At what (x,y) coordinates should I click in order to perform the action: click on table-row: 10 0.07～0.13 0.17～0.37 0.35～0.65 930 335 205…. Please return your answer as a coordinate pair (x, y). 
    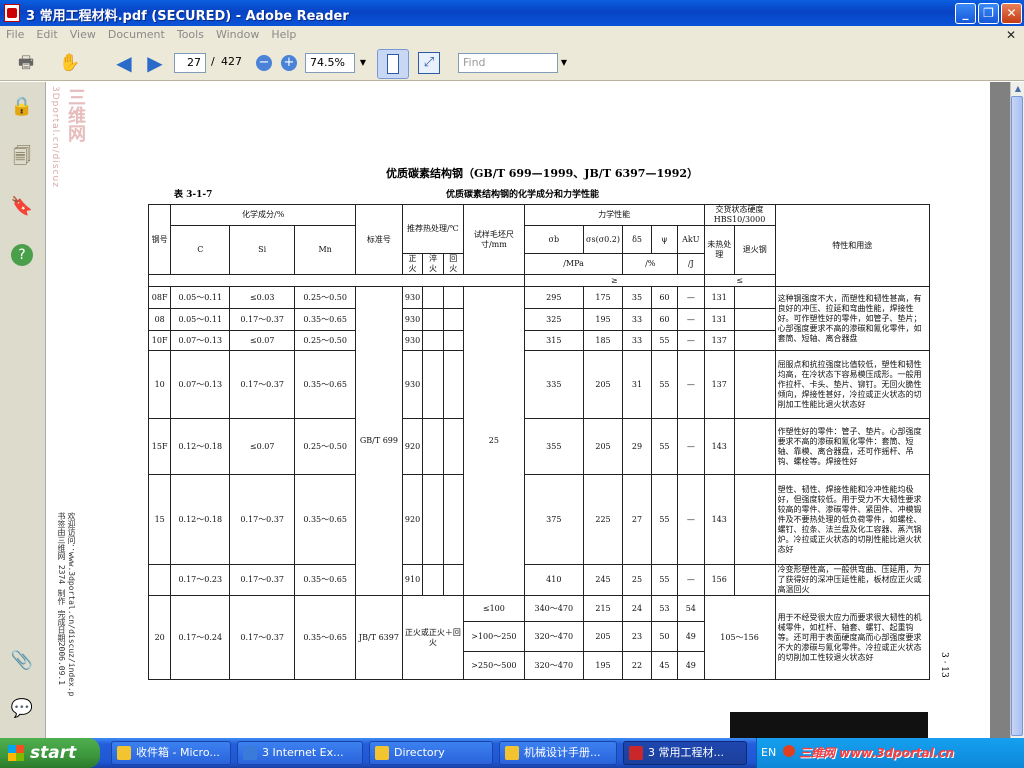
    Looking at the image, I should click on (539, 384).